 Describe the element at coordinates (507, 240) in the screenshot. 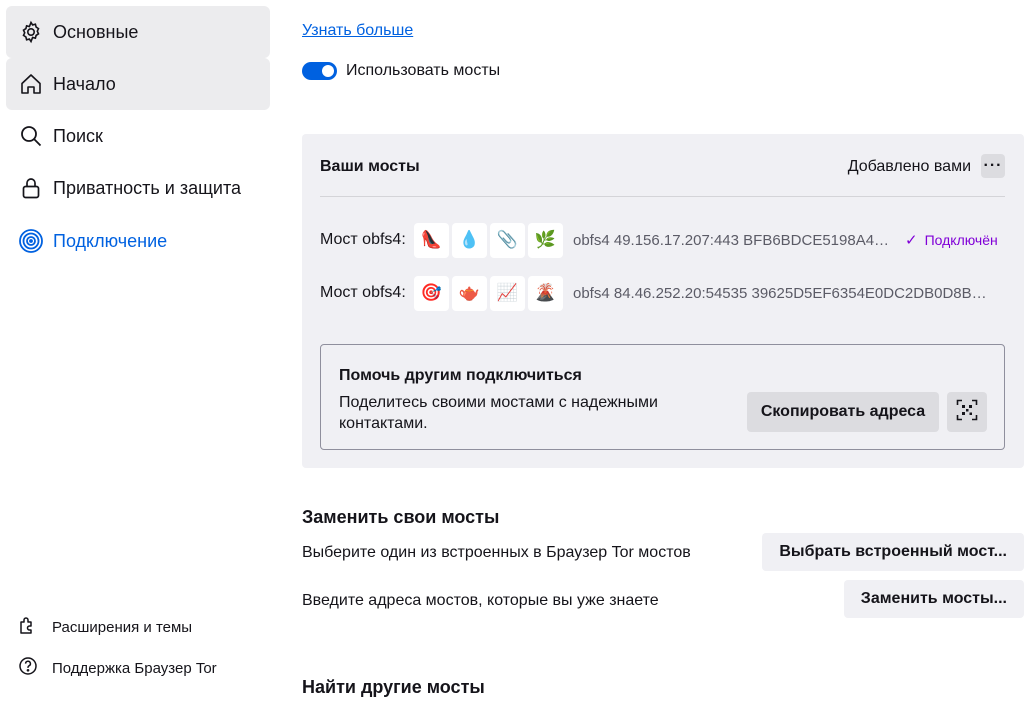

I see `bridge-emoji: 📎` at that location.